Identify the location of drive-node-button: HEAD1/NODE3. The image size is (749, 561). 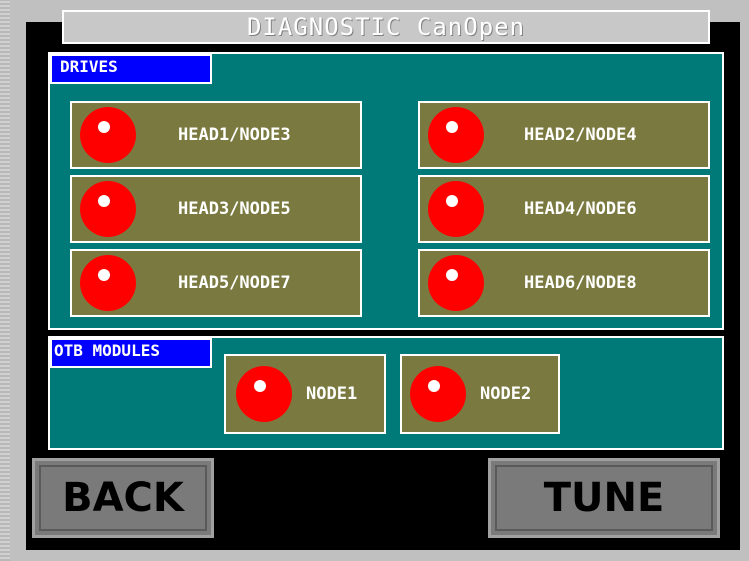
(216, 135).